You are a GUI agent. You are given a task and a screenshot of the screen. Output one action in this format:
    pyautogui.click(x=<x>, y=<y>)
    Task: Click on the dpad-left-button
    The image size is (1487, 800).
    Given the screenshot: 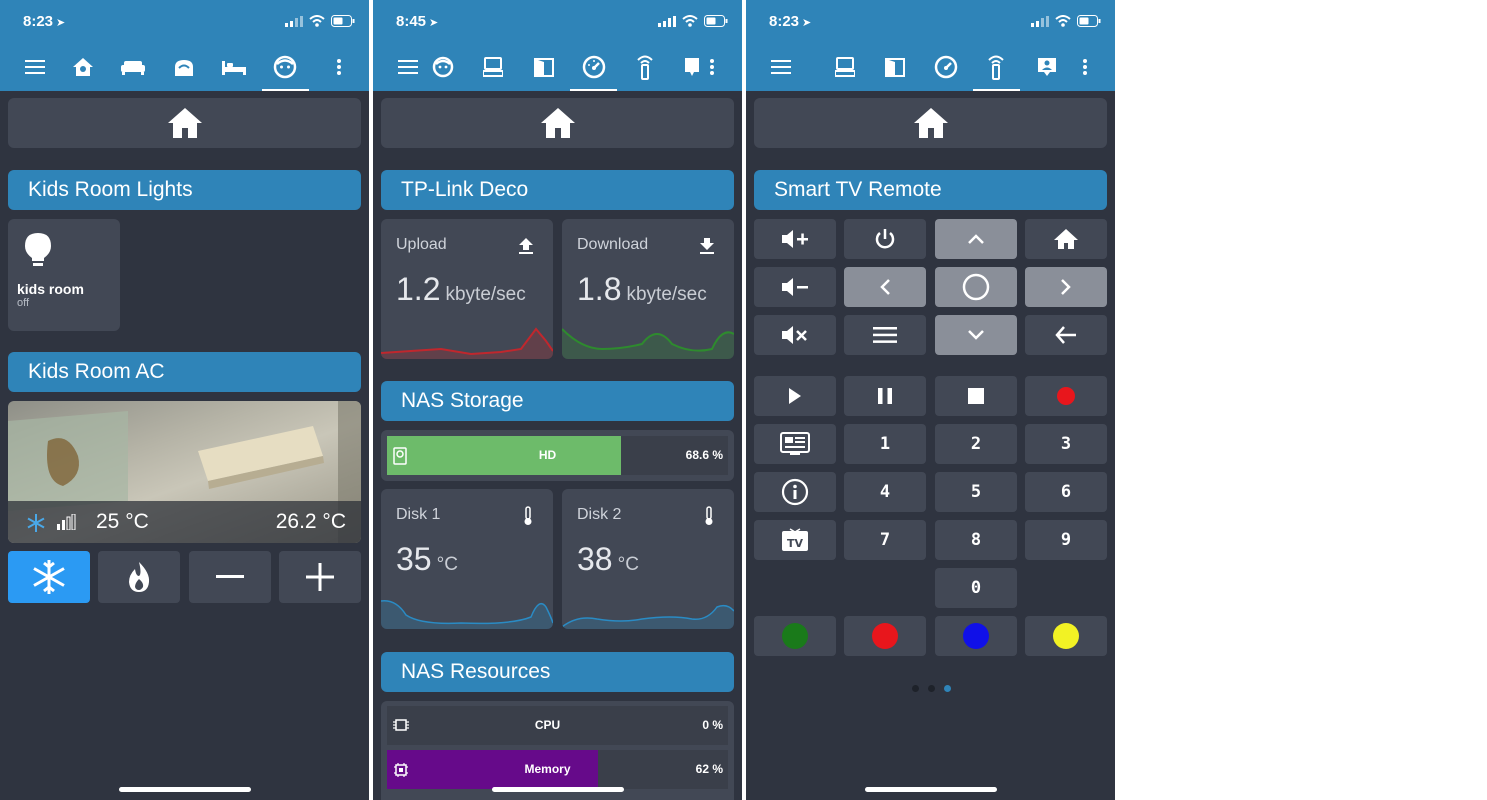 What is the action you would take?
    pyautogui.click(x=885, y=287)
    